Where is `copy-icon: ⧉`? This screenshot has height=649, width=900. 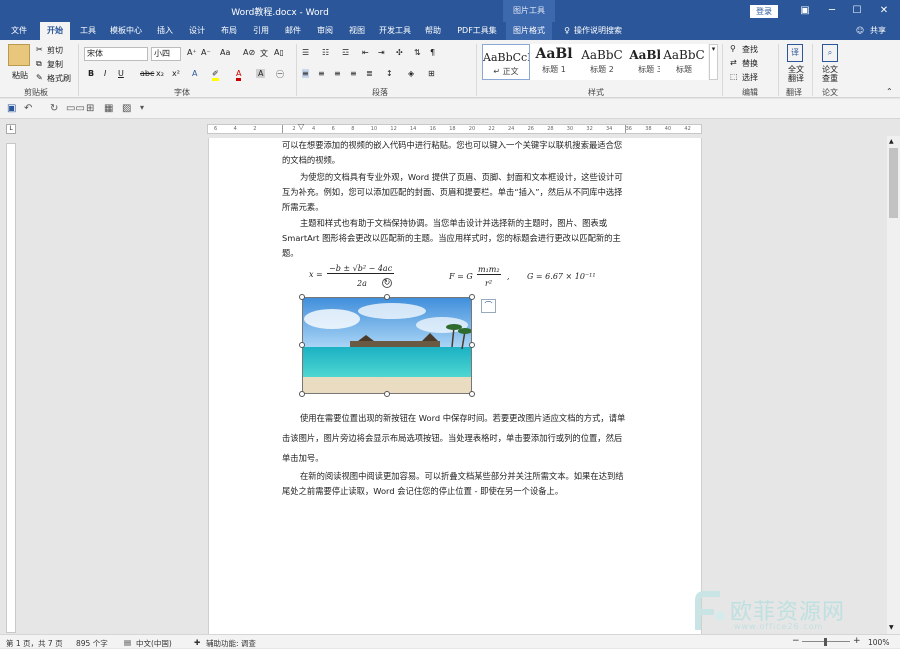
copy-icon: ⧉ is located at coordinates (39, 64).